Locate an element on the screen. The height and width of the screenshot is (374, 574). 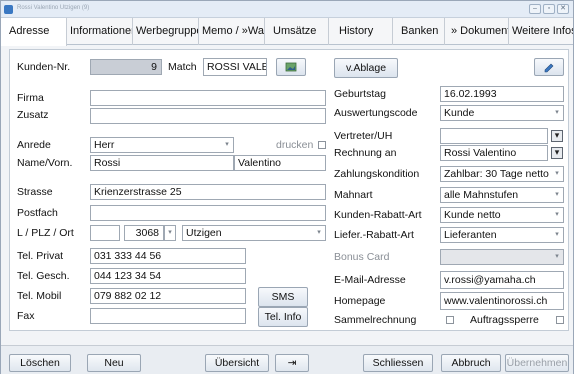
edit-button is located at coordinates (549, 67).